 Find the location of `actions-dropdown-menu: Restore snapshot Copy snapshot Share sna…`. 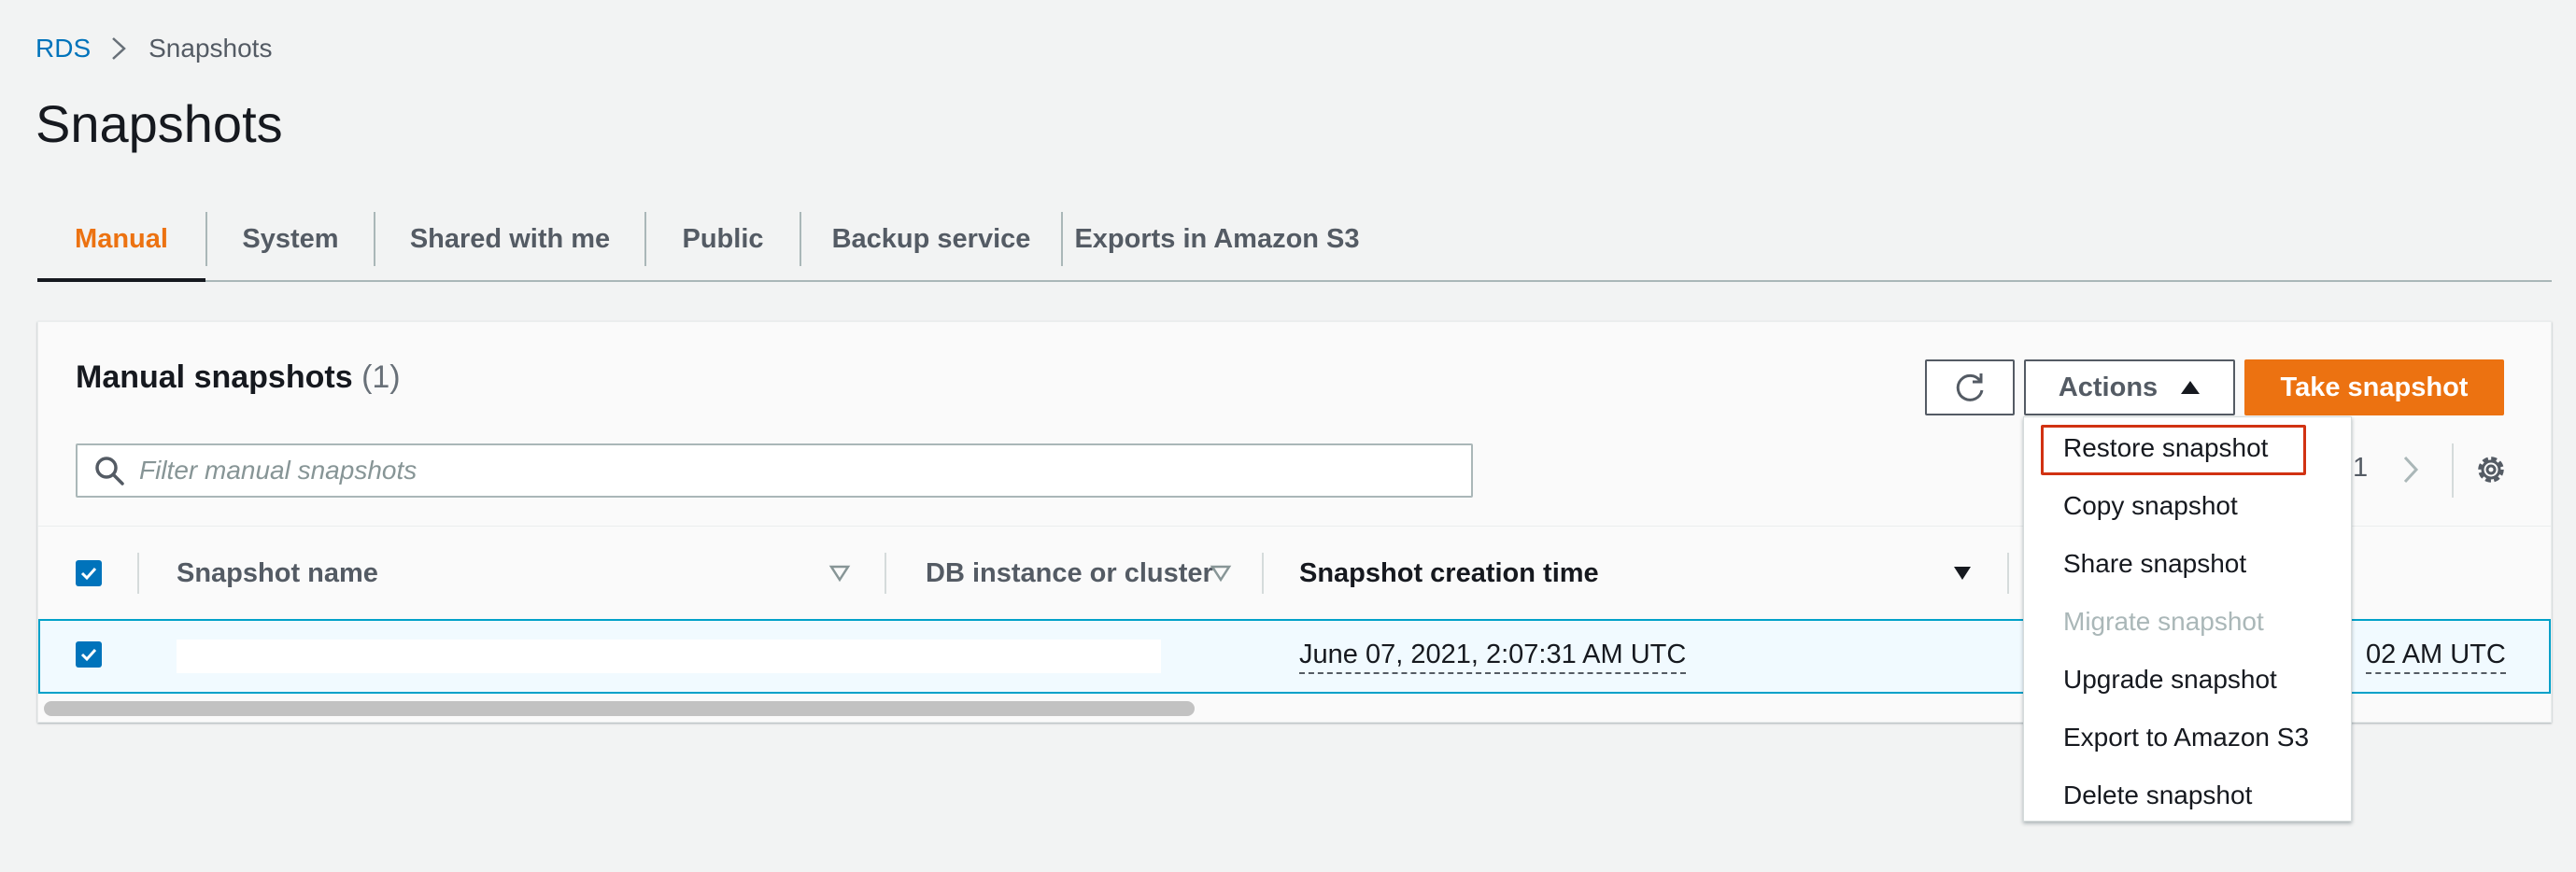

actions-dropdown-menu: Restore snapshot Copy snapshot Share sna… is located at coordinates (2187, 619).